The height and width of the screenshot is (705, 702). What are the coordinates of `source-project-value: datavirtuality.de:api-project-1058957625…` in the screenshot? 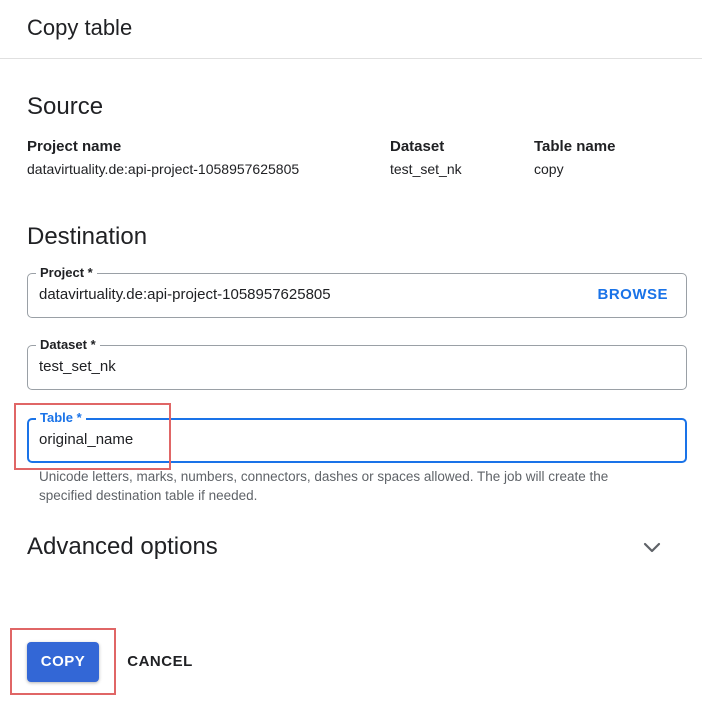 It's located at (163, 169).